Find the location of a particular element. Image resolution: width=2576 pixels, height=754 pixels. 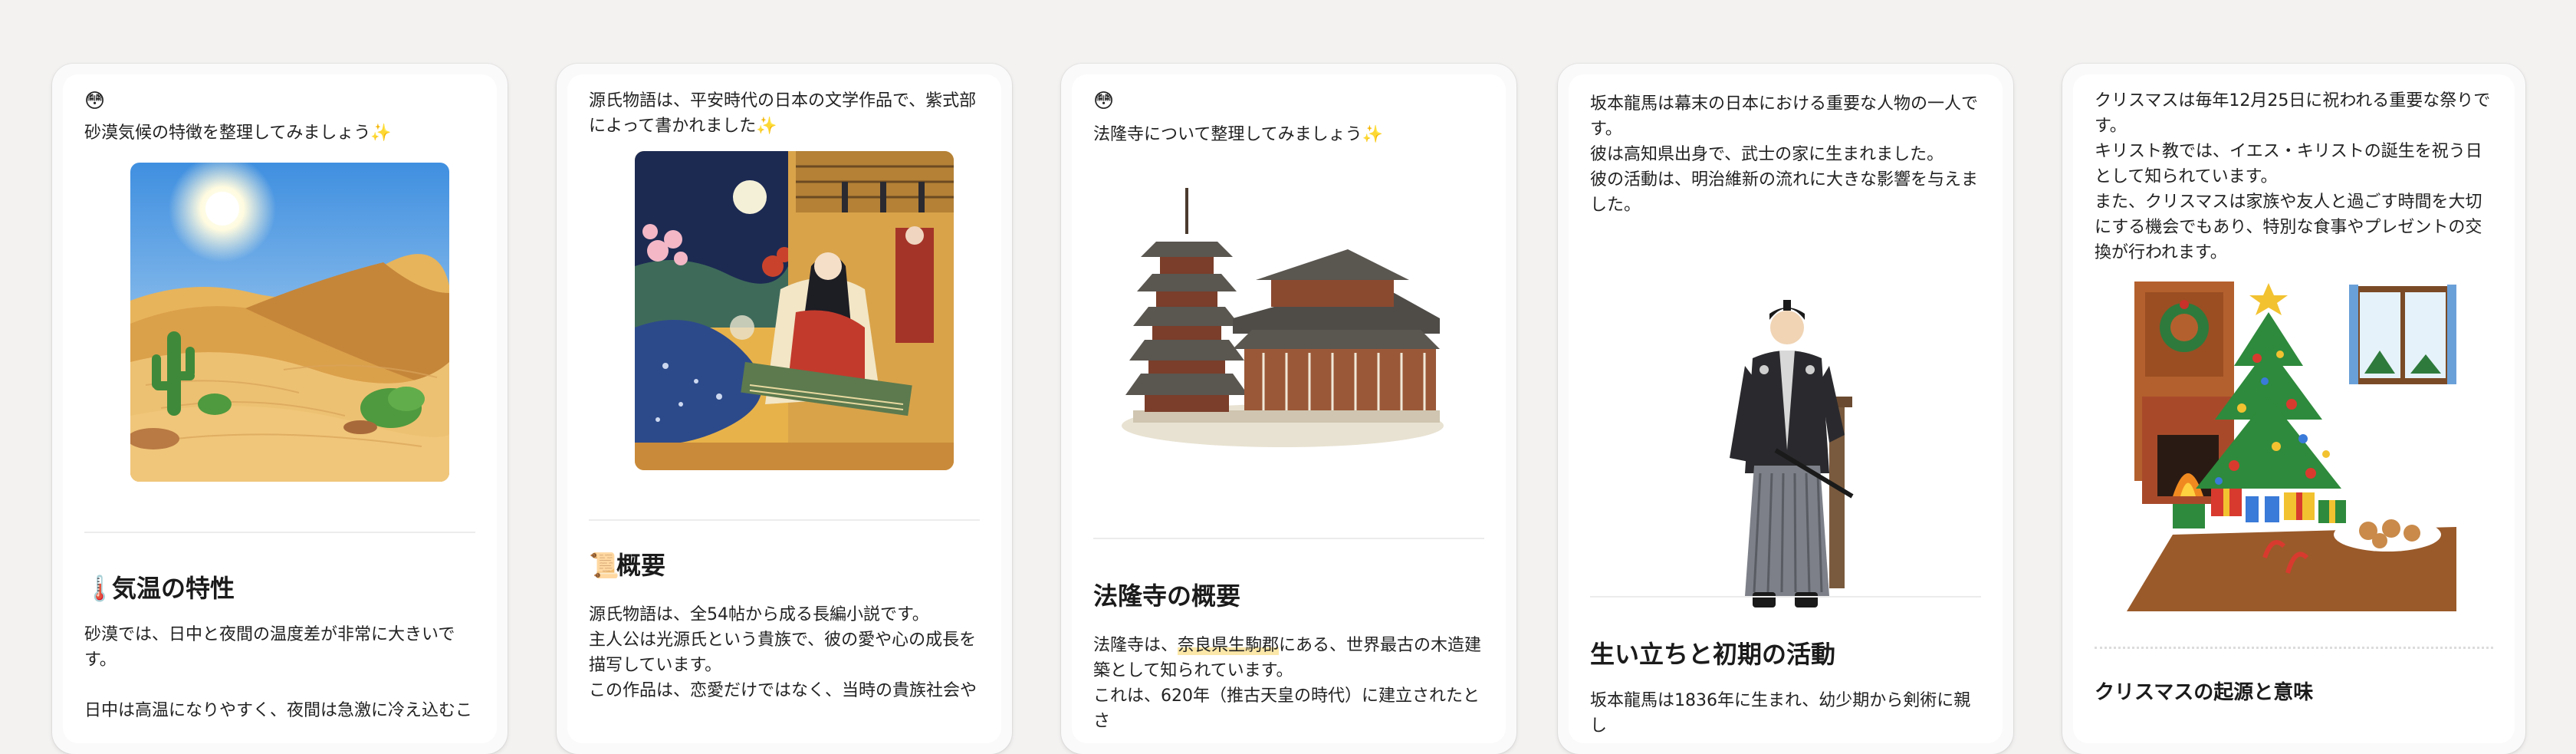

heian-lady-koto-illustration is located at coordinates (795, 310).